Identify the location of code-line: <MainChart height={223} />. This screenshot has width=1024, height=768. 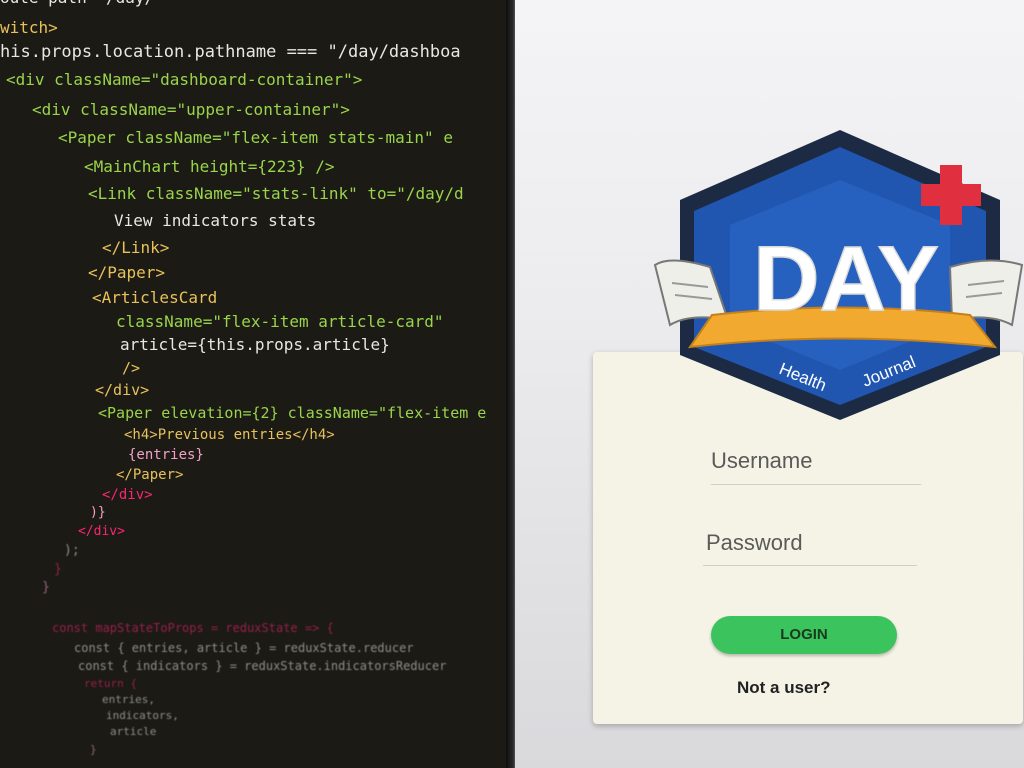
(209, 166).